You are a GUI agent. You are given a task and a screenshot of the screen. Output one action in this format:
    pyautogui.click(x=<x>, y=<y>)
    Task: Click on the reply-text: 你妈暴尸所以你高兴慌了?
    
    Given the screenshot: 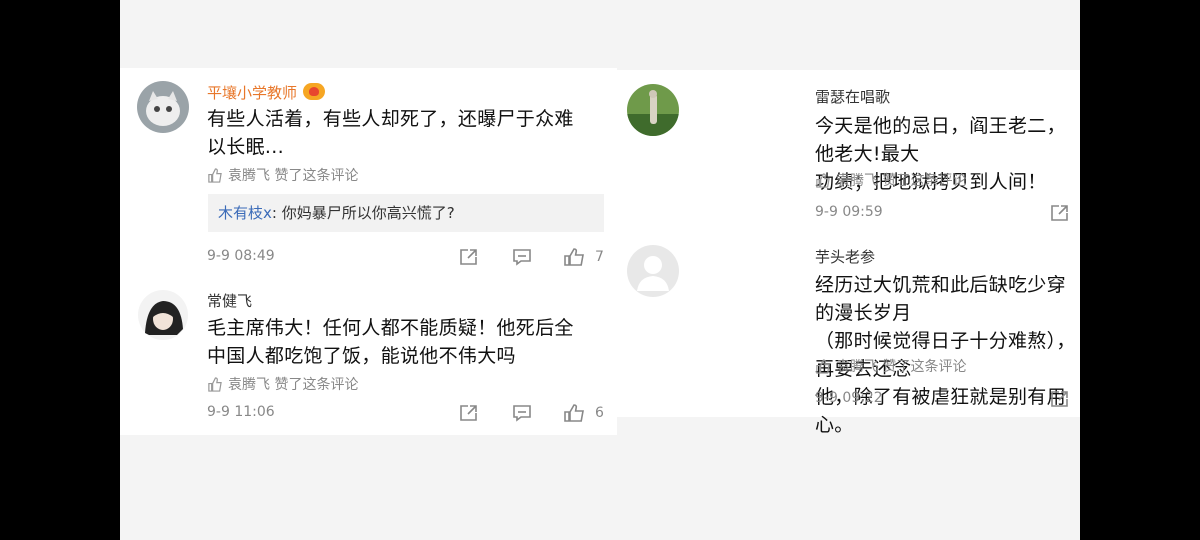 What is the action you would take?
    pyautogui.click(x=368, y=213)
    